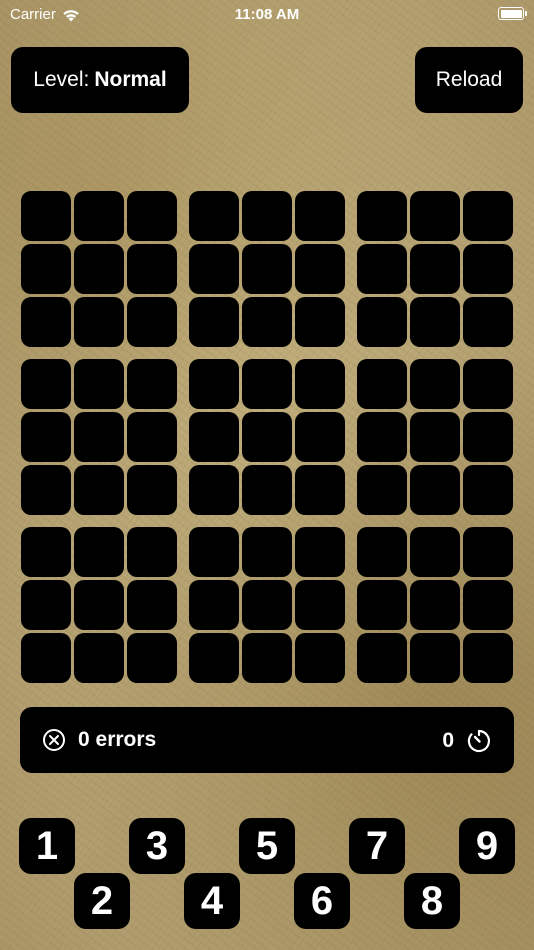  I want to click on number-key-8: 8, so click(432, 901).